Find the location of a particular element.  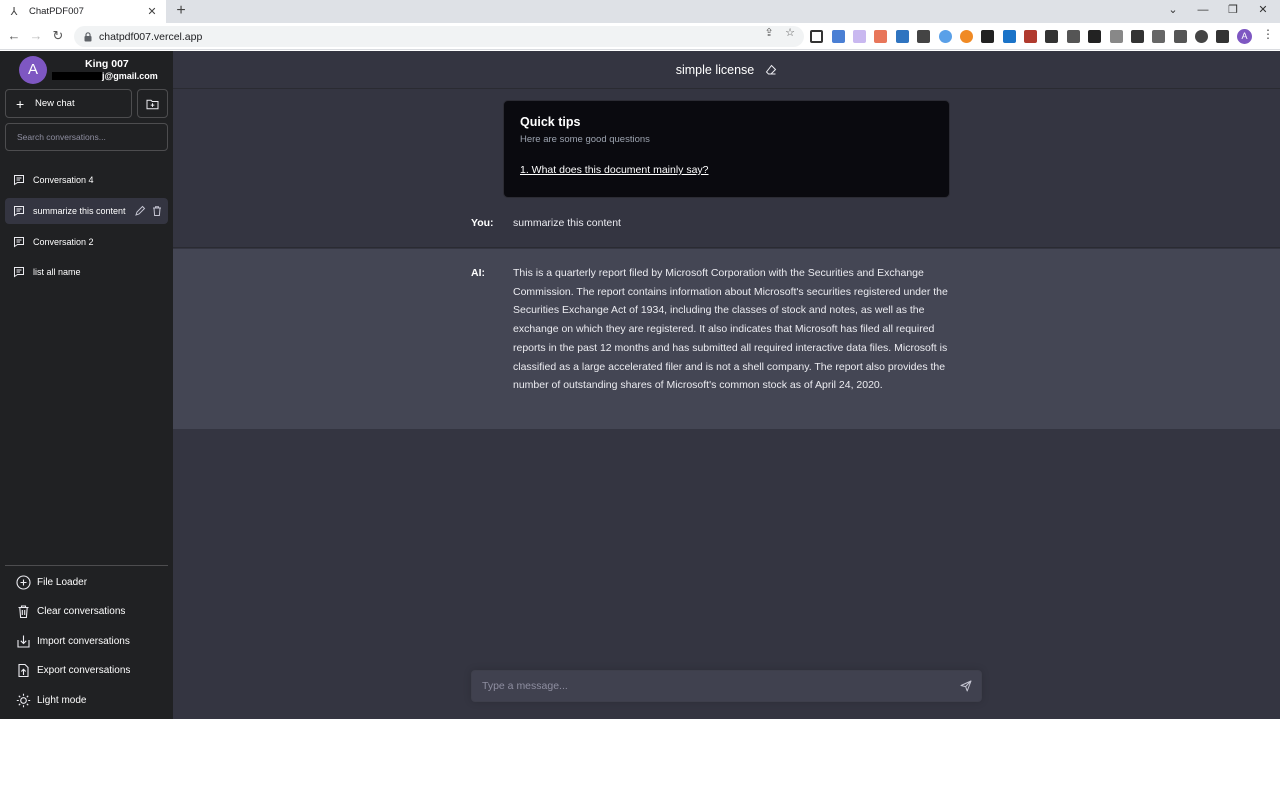

import-conversations-button: Import conversations is located at coordinates (86, 641).